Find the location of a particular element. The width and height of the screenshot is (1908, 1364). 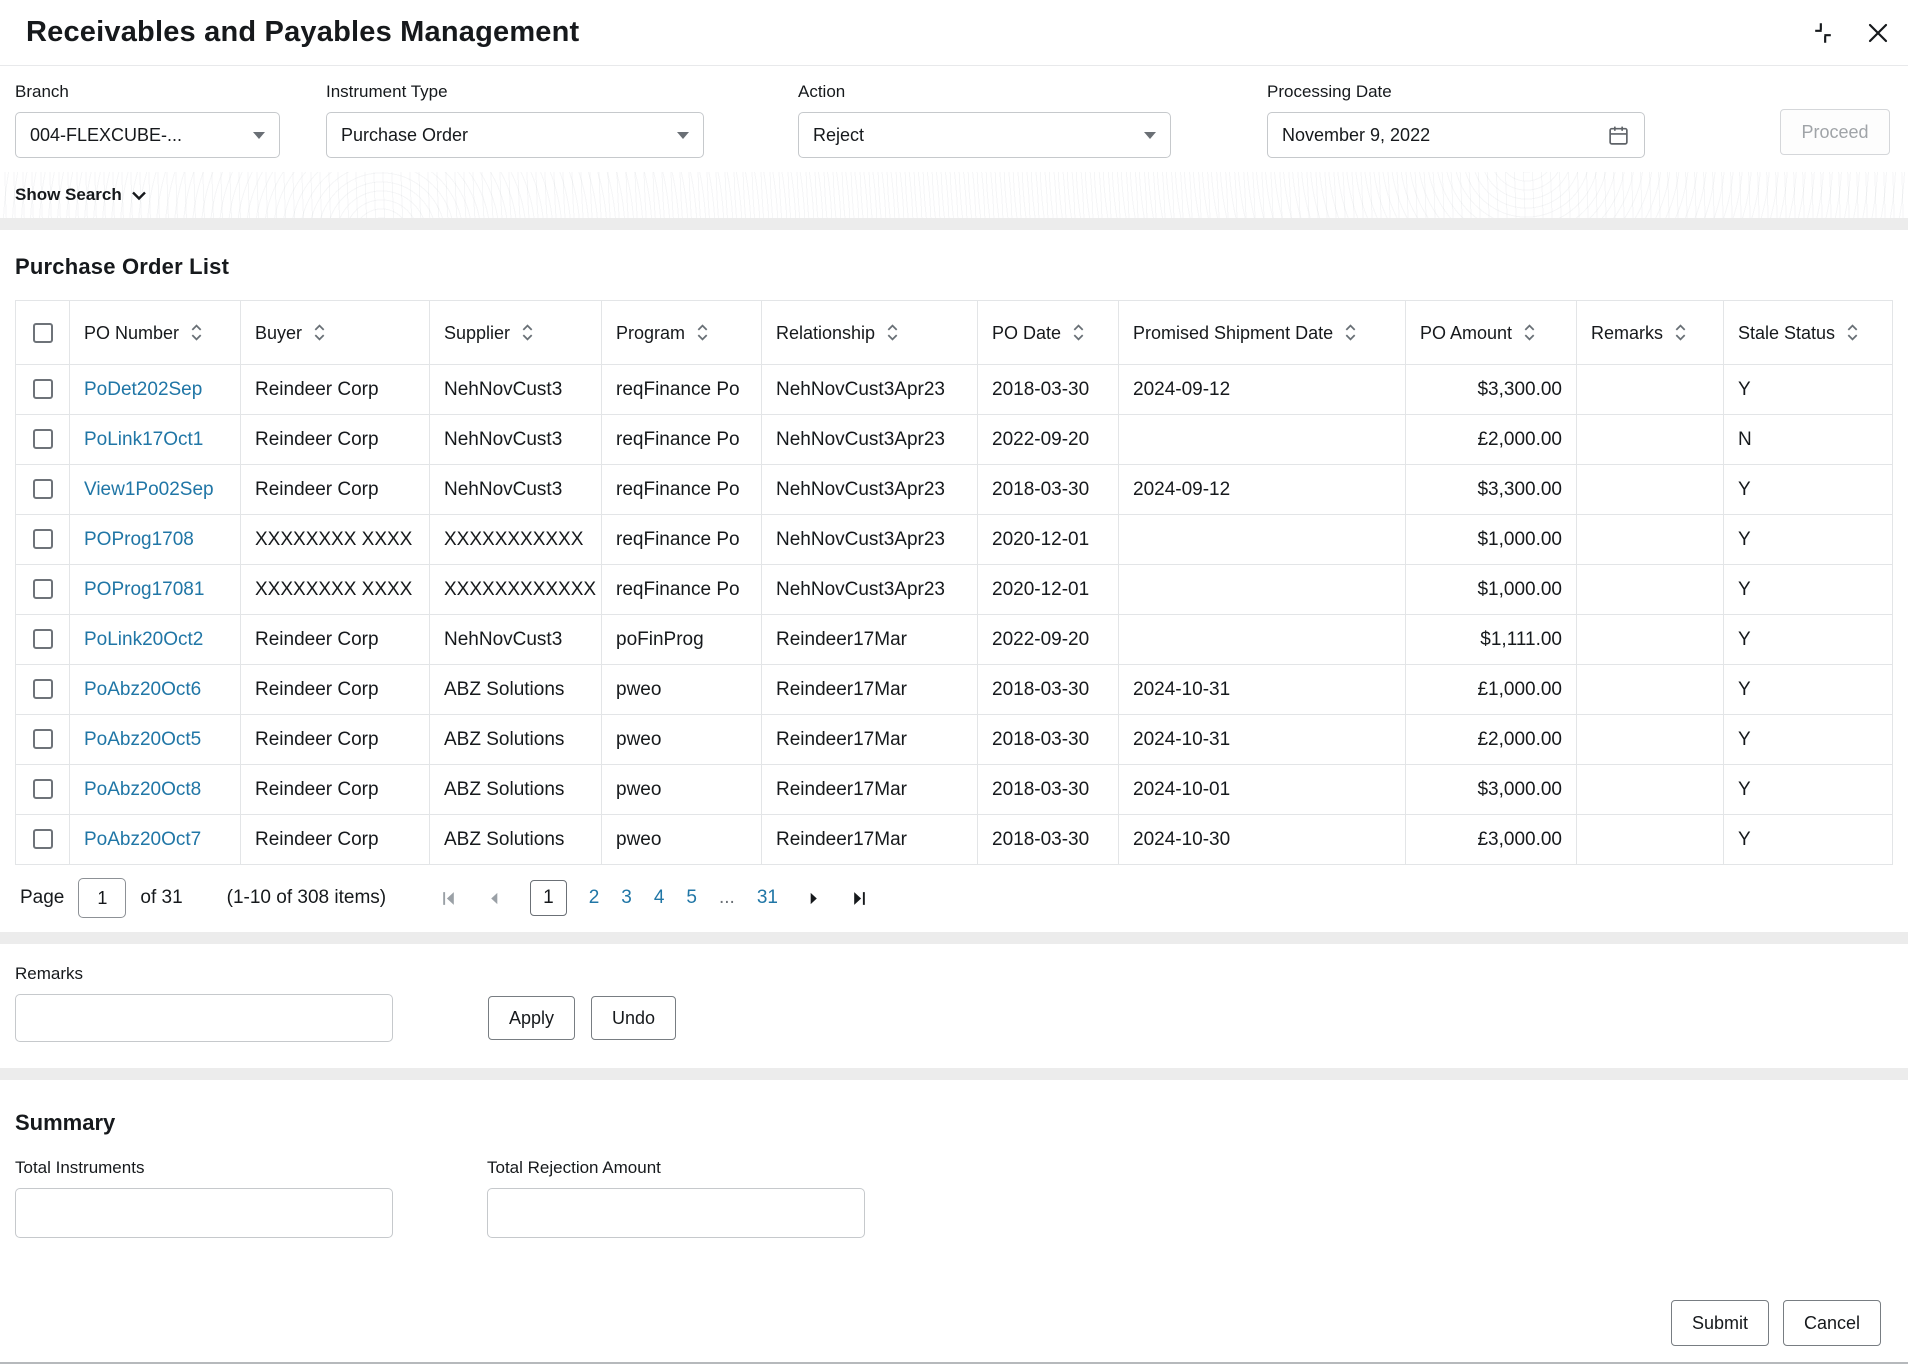

show-search-toggle: Show Search is located at coordinates (954, 195).